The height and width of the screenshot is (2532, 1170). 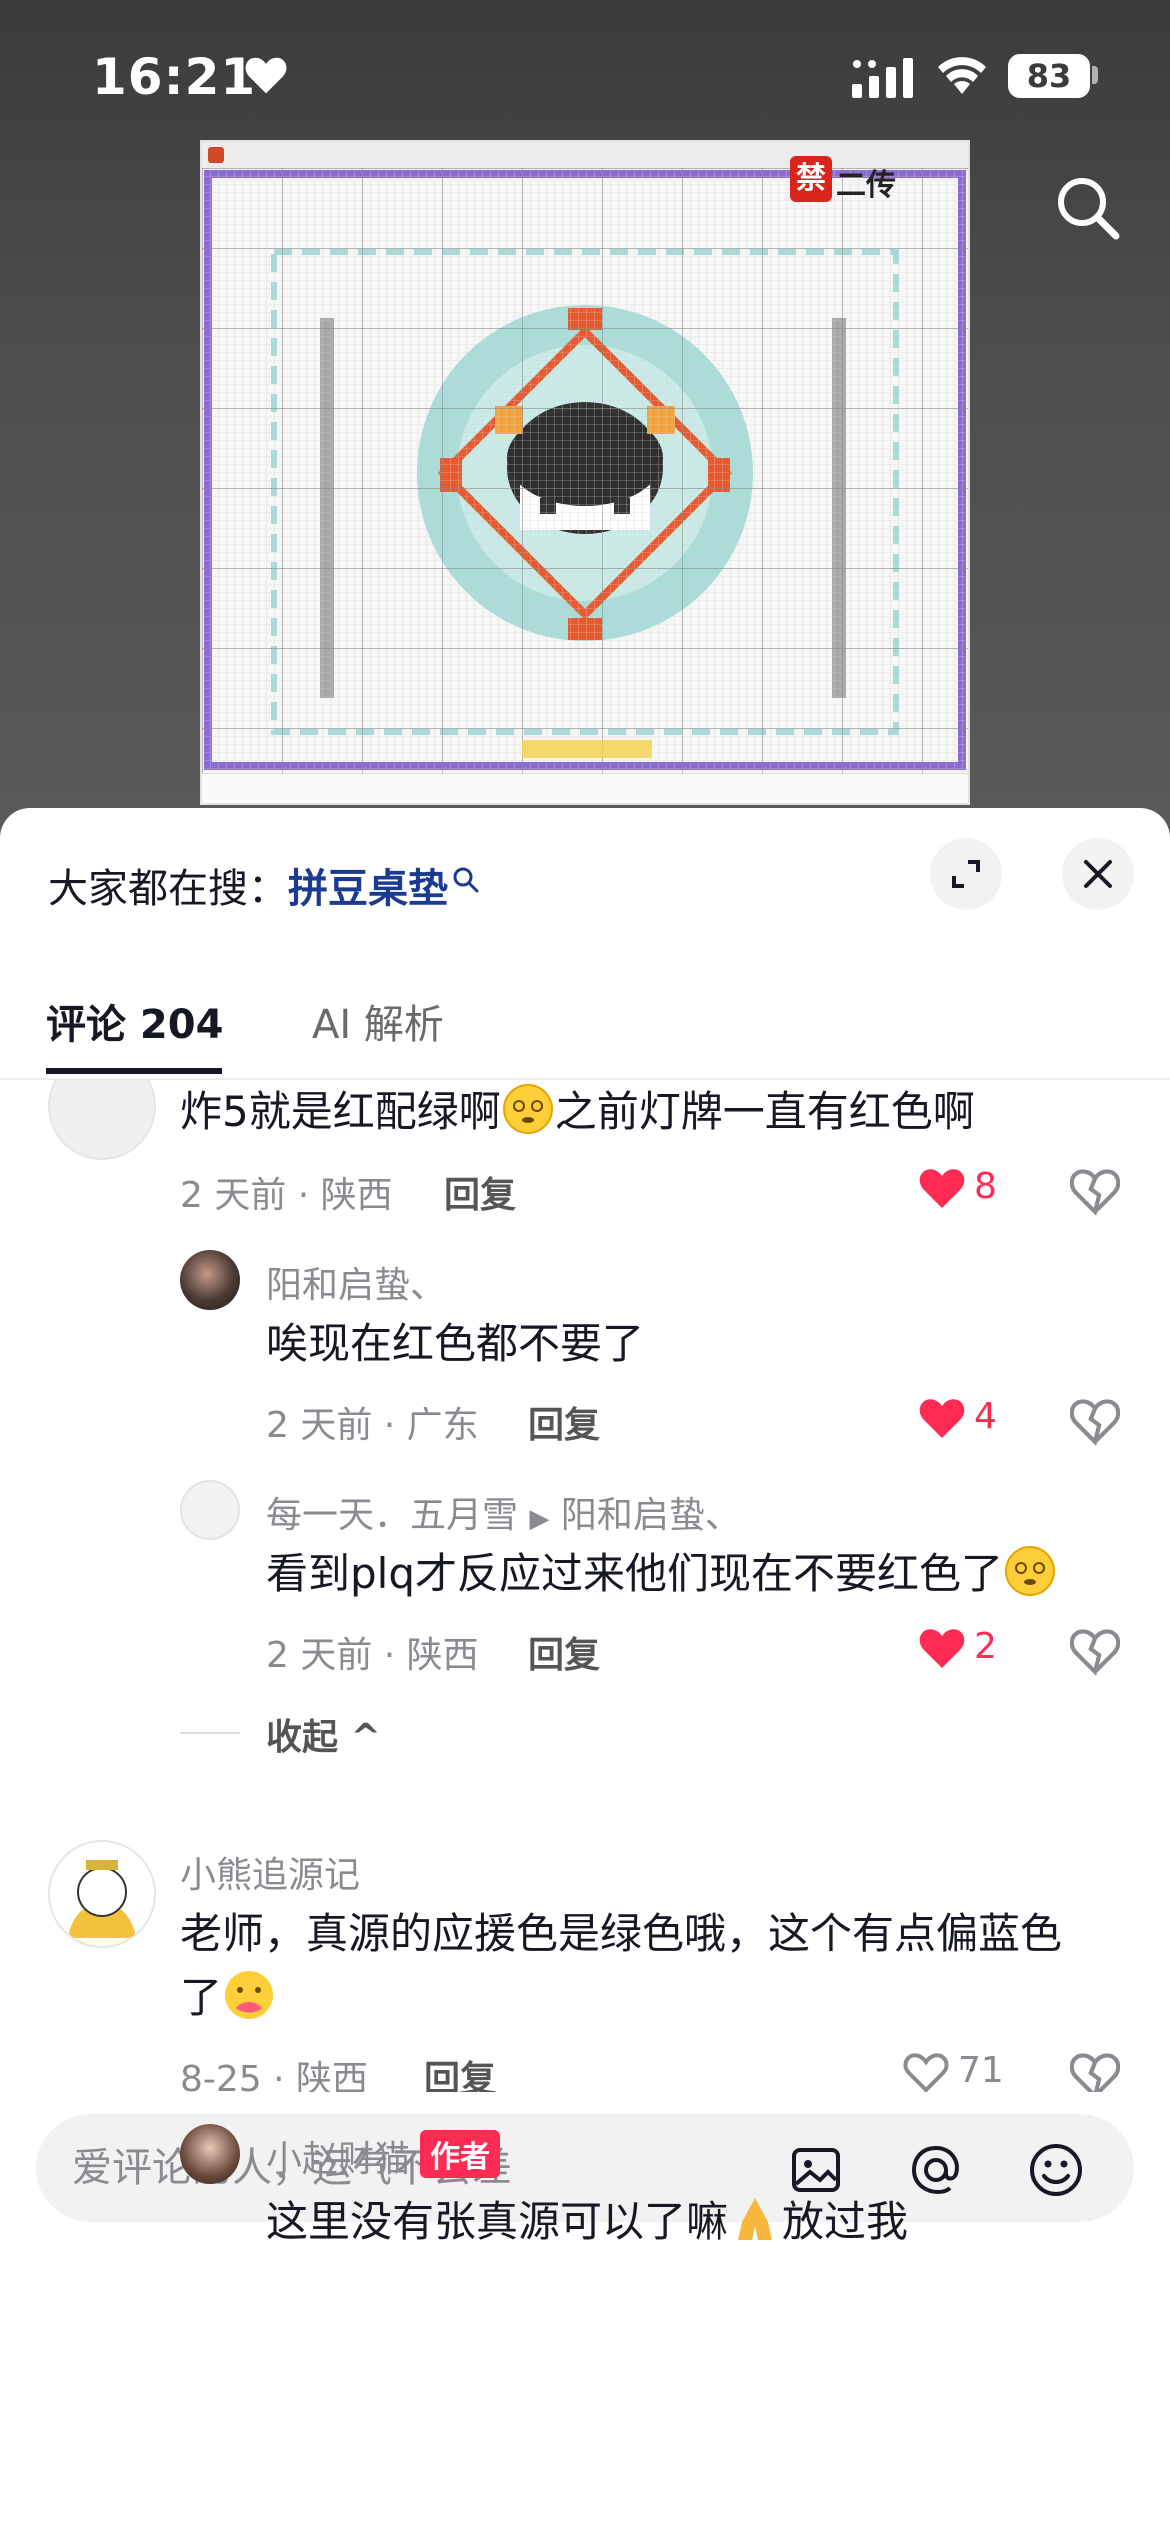 I want to click on battery-nub, so click(x=1095, y=75).